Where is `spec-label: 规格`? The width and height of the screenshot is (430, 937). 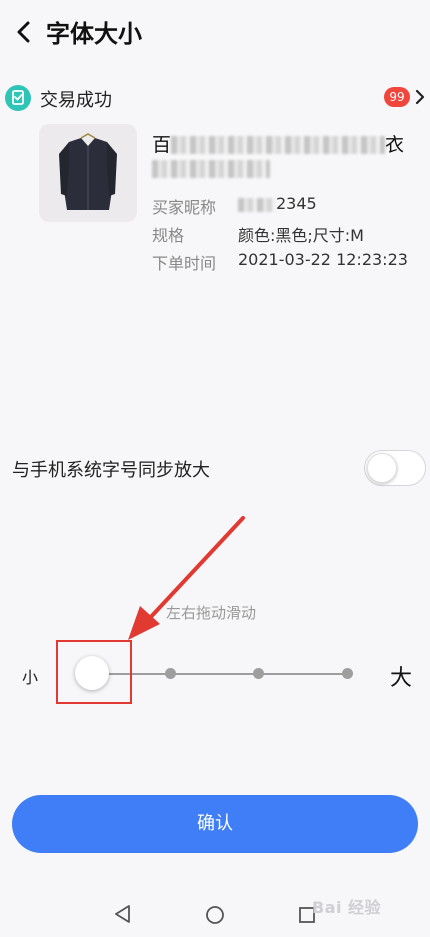 spec-label: 规格 is located at coordinates (168, 235).